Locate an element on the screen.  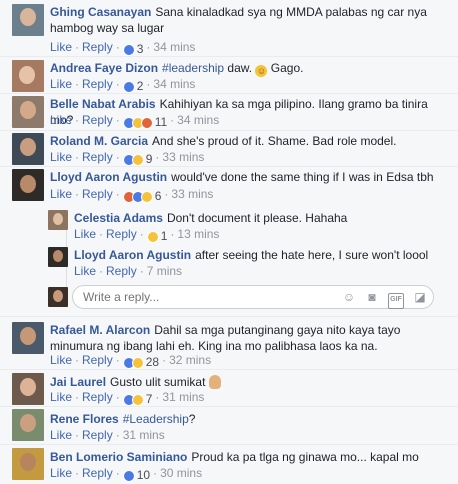
reaction-count: 11 is located at coordinates (161, 122).